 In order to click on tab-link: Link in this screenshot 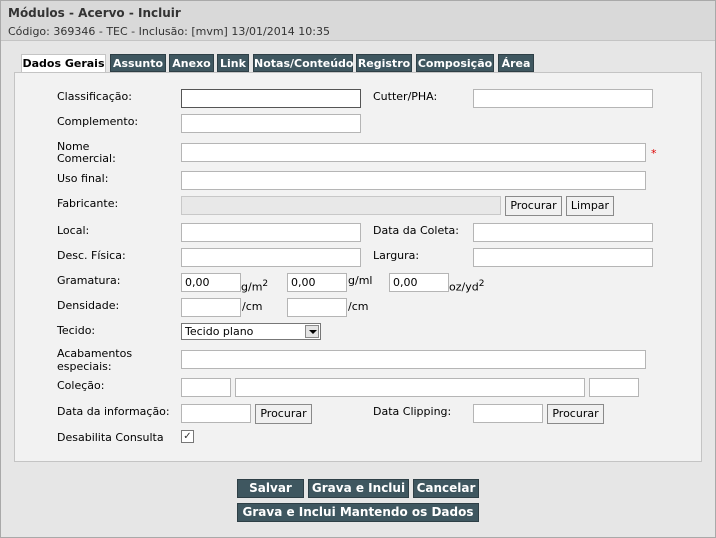, I will do `click(233, 63)`.